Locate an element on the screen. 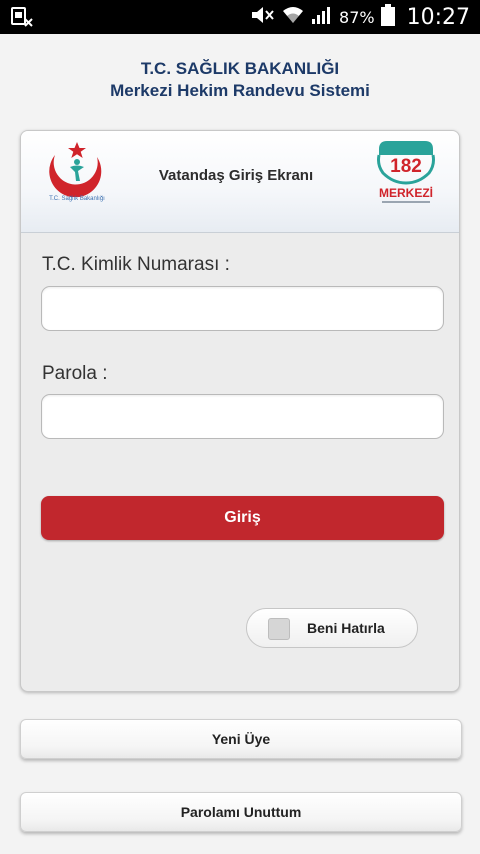 The width and height of the screenshot is (480, 854). wifi-icon is located at coordinates (293, 17).